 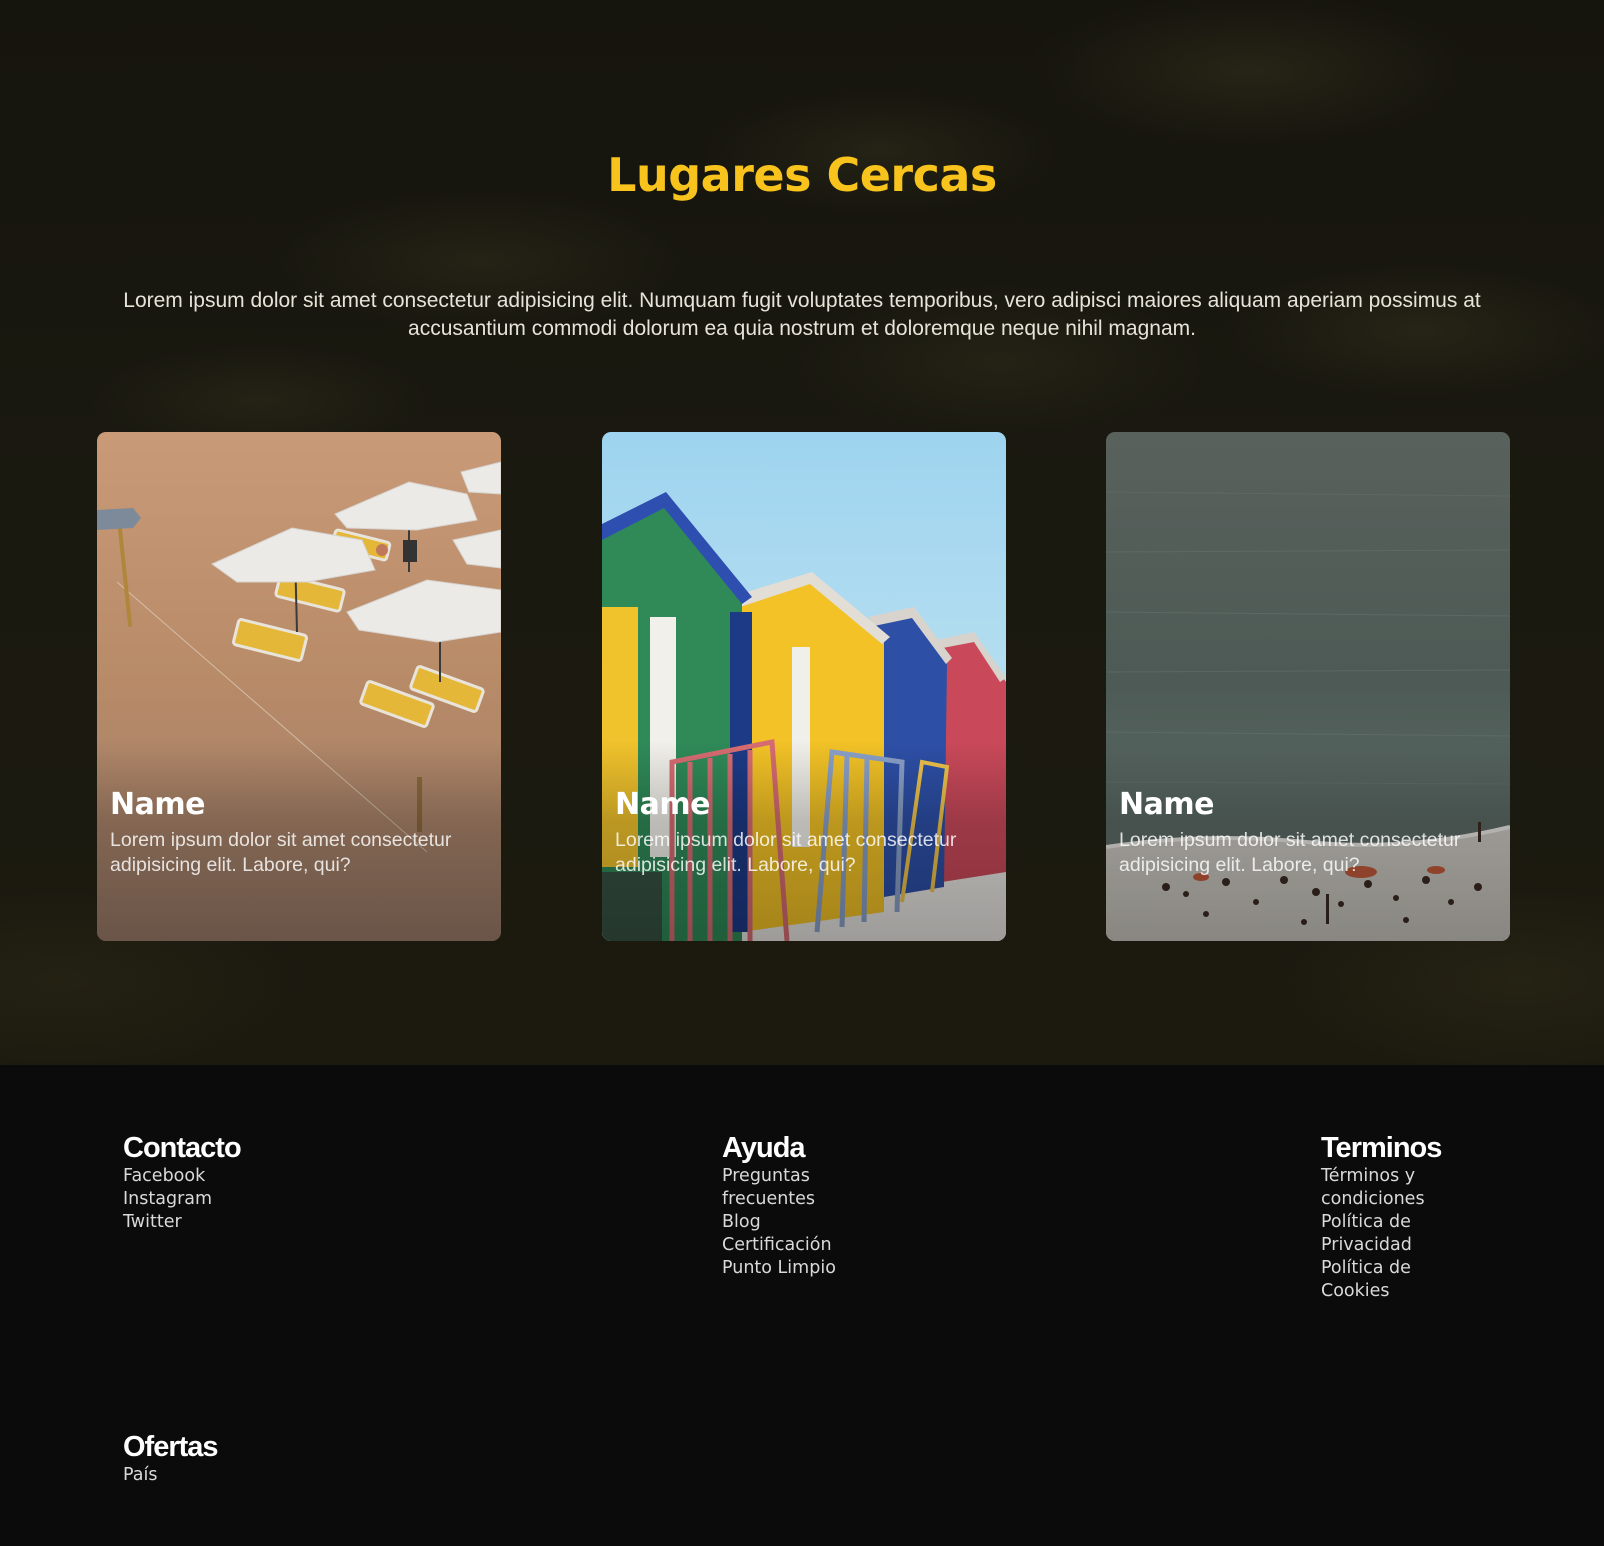 I want to click on footer-link-cookies: Política de Cookies, so click(x=1386, y=1280).